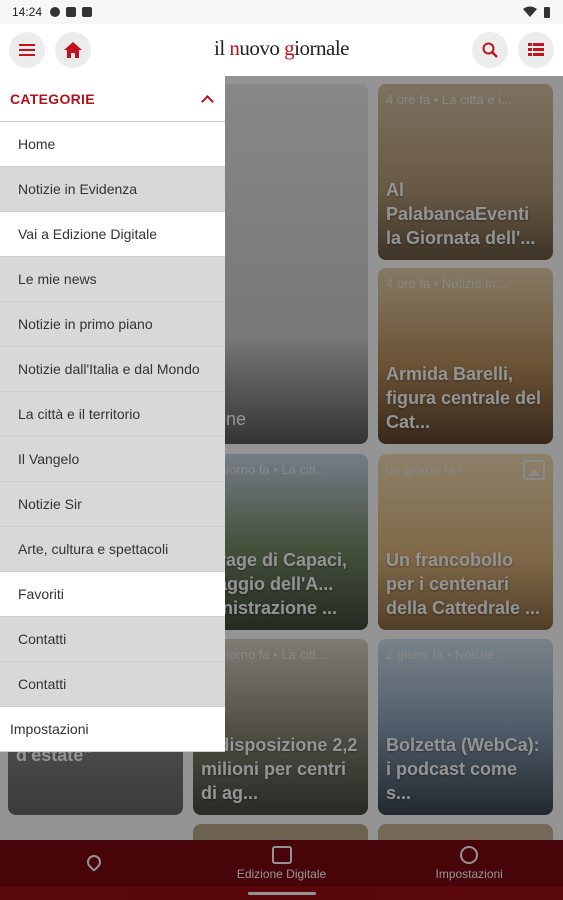 This screenshot has height=900, width=563. What do you see at coordinates (112, 684) in the screenshot?
I see `menu-item-contatti-2: Contatti` at bounding box center [112, 684].